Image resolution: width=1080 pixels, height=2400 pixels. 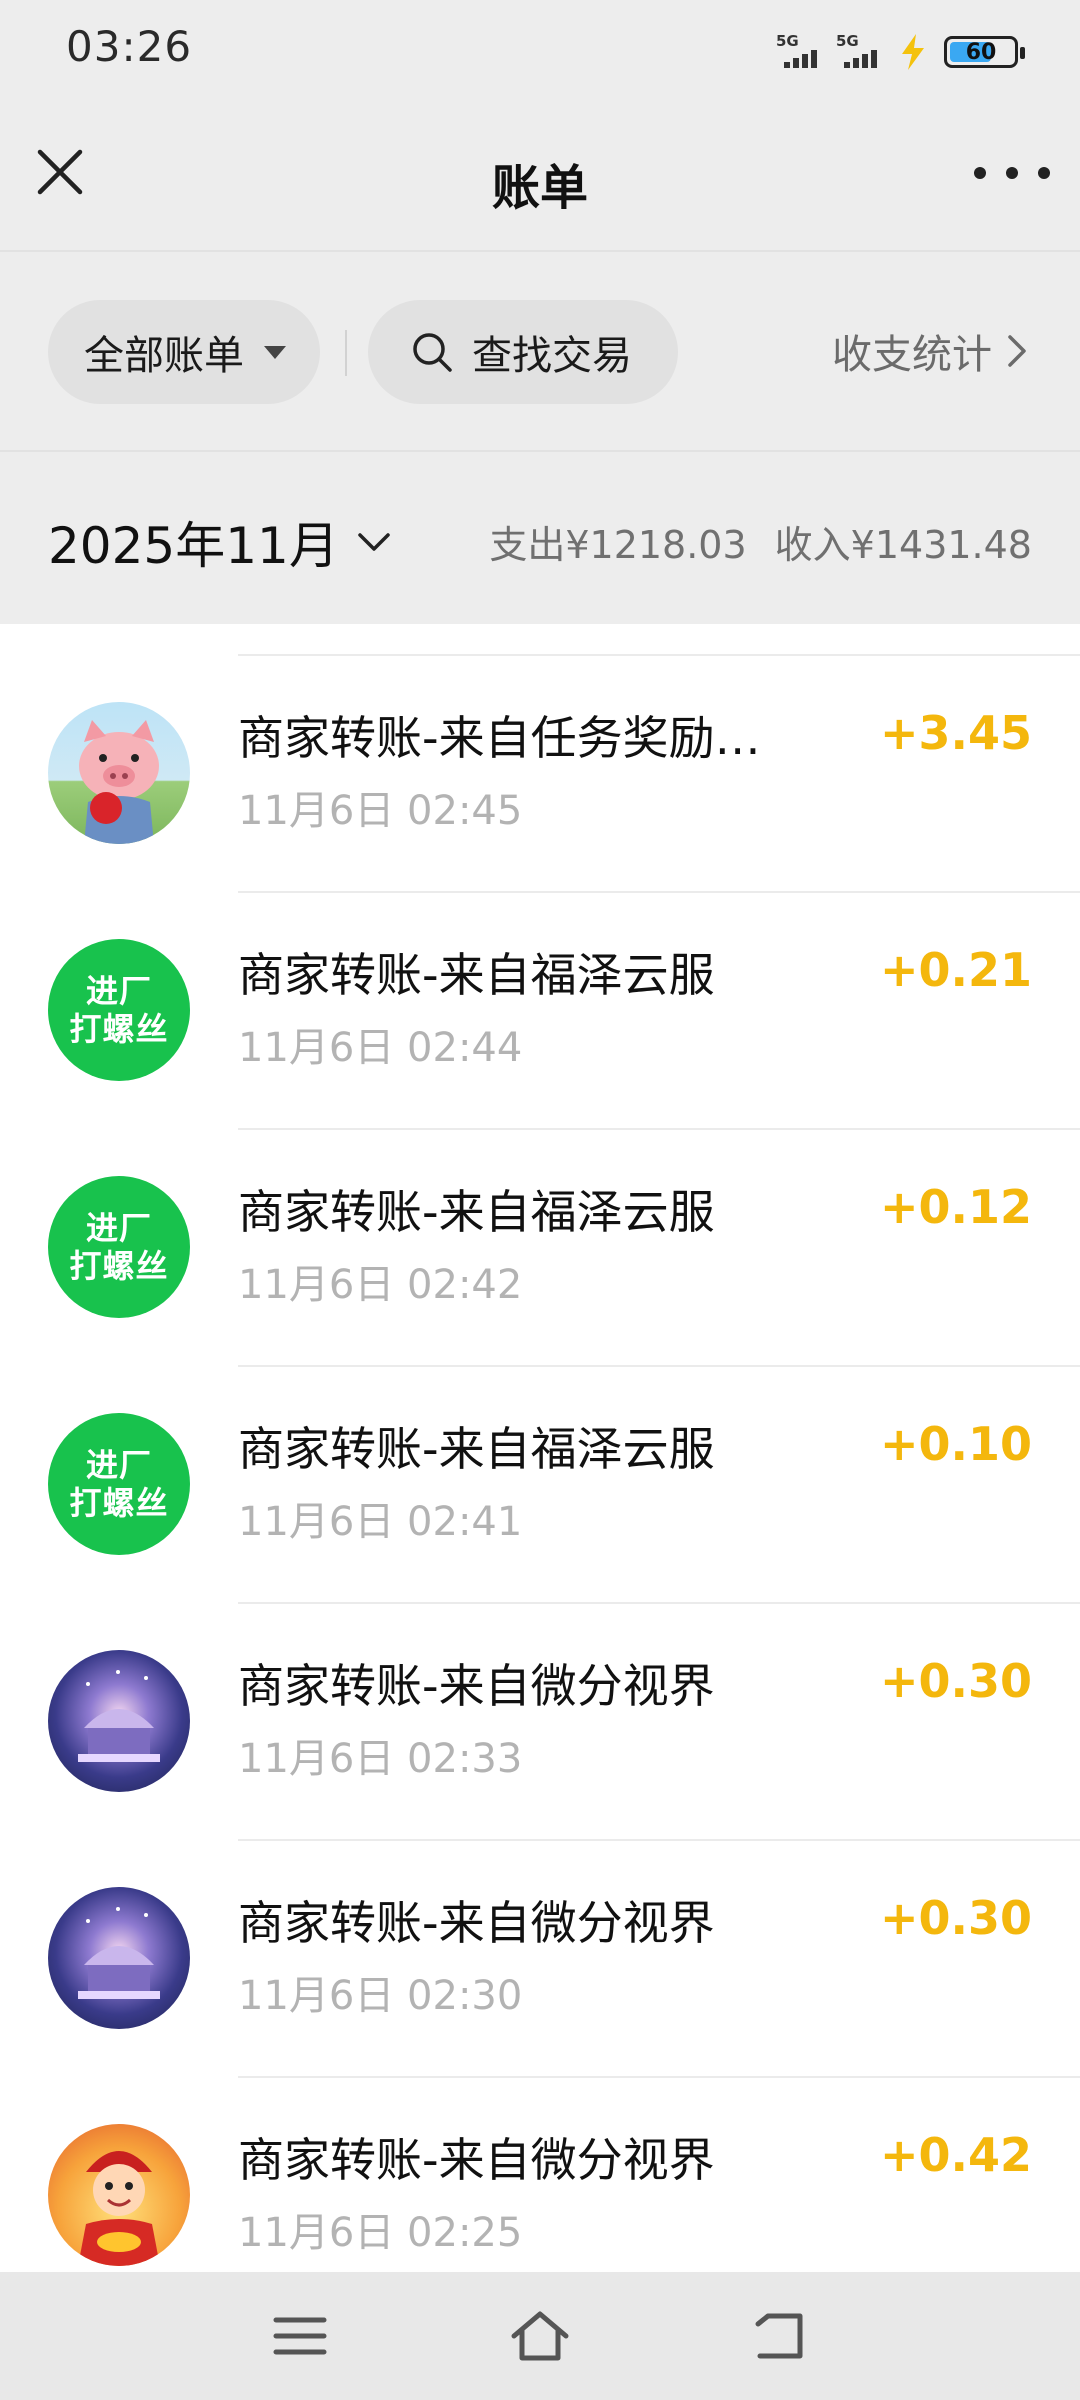 I want to click on menu-icon, so click(x=300, y=2336).